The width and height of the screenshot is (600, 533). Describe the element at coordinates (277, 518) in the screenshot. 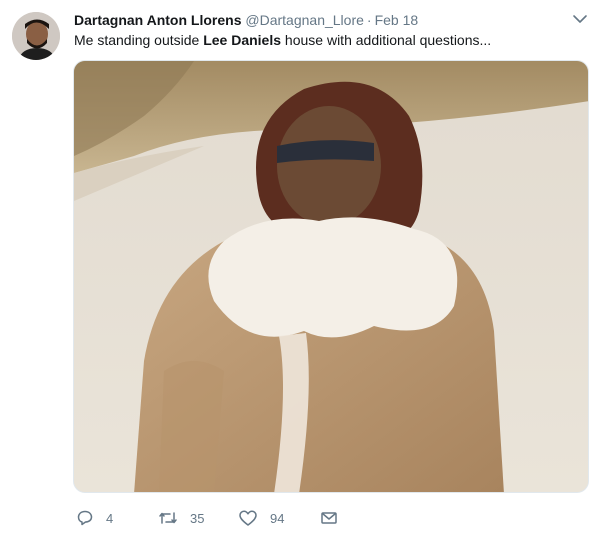

I see `like-count: 94` at that location.